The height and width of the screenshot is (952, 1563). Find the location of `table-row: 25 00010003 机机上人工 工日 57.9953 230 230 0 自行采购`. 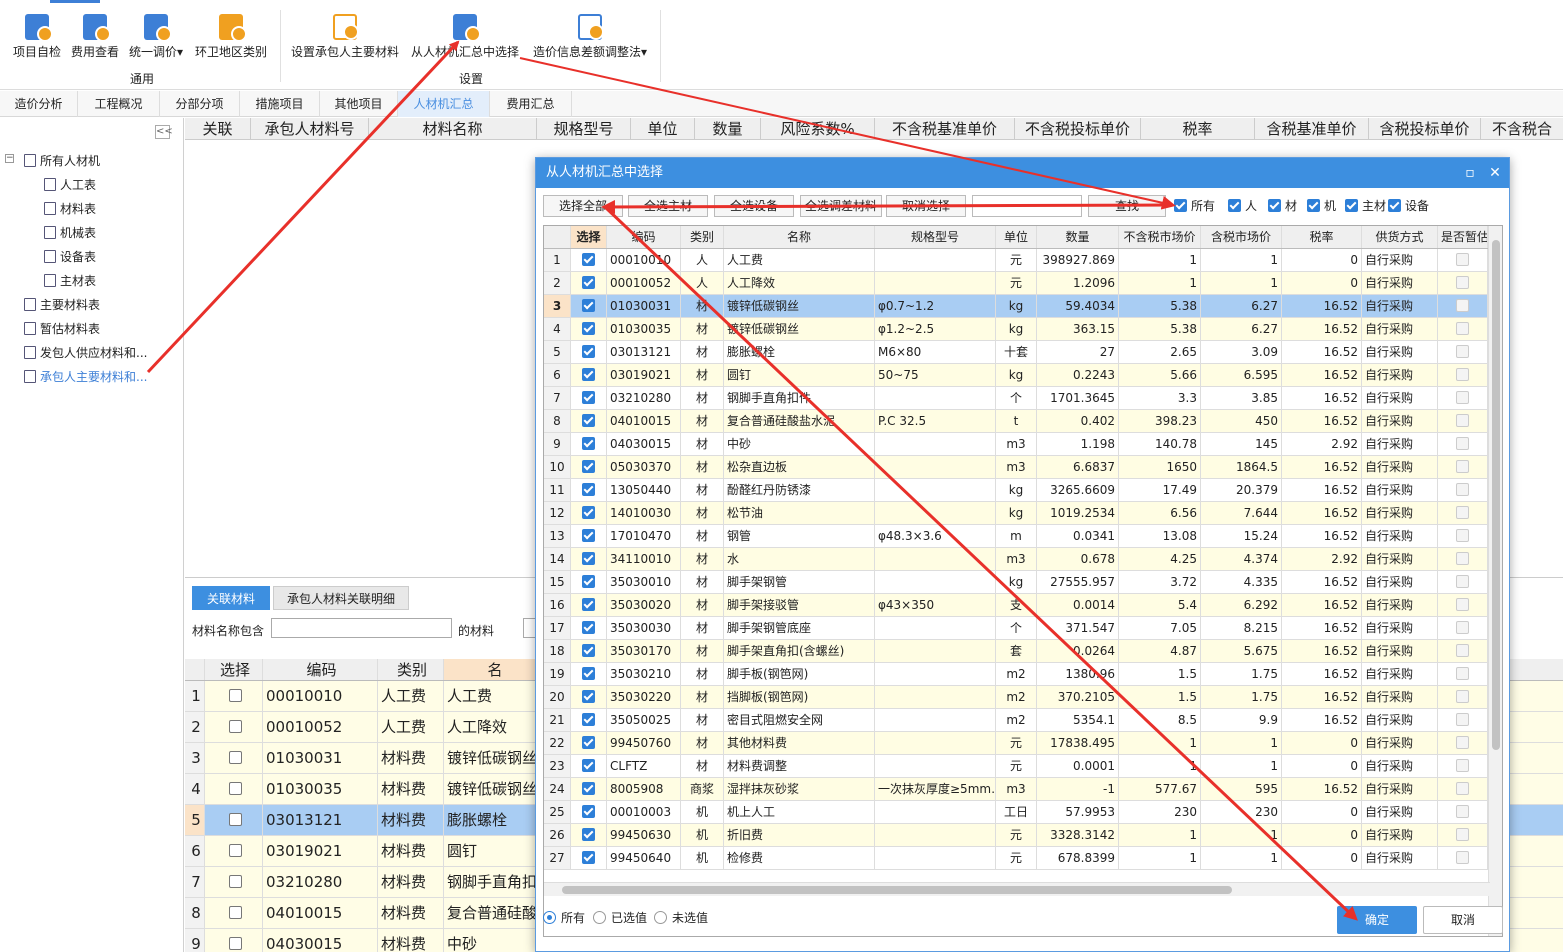

table-row: 25 00010003 机机上人工 工日 57.9953 230 230 0 自行采购 is located at coordinates (1016, 812).